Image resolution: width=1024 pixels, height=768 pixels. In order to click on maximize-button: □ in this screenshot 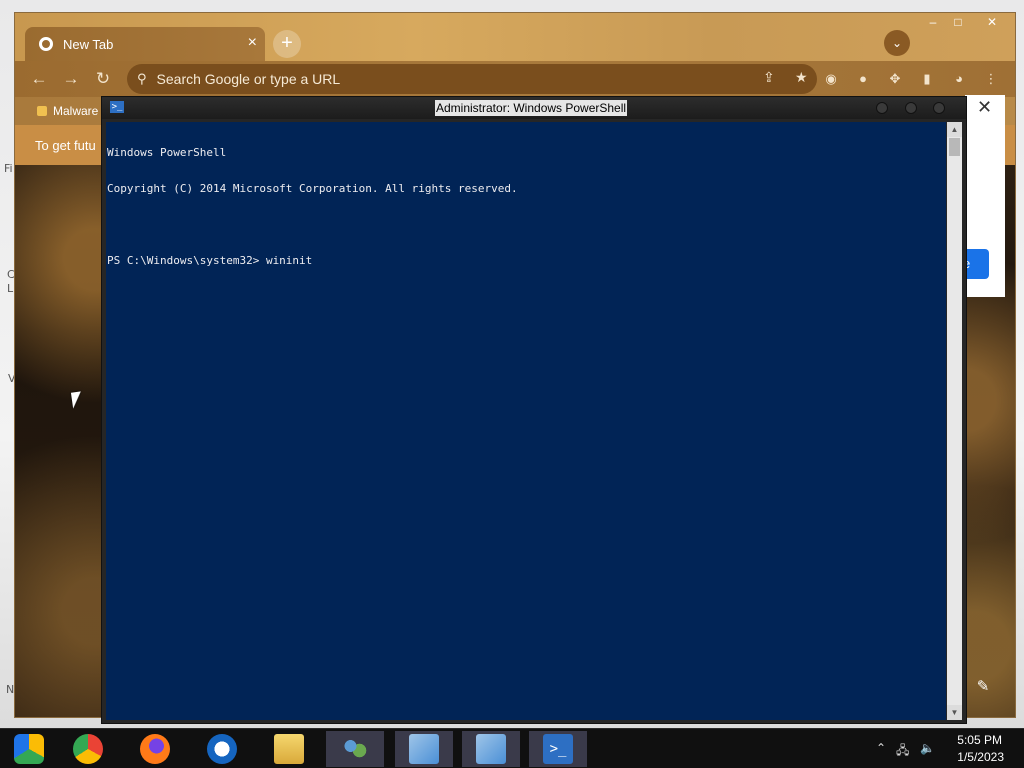, I will do `click(958, 22)`.